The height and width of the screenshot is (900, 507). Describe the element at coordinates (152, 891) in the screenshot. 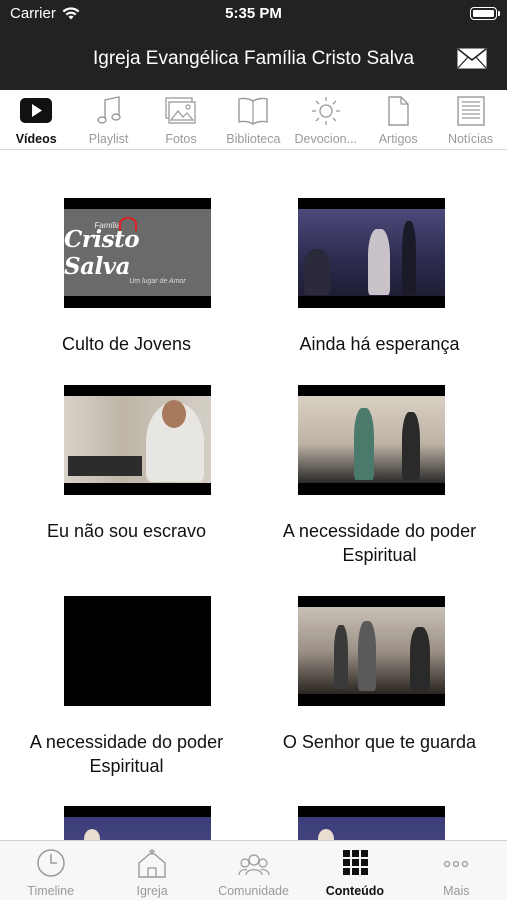

I see `tab-label: Igreja` at that location.